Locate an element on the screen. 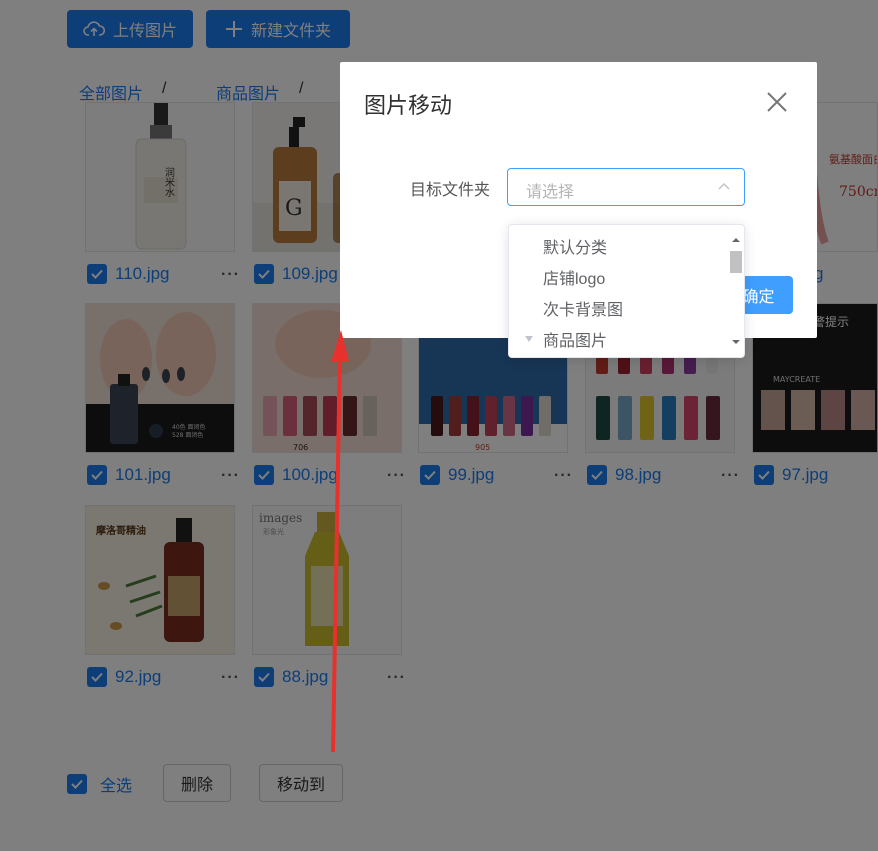 This screenshot has height=851, width=878. select-placeholder: 请选择 is located at coordinates (550, 192).